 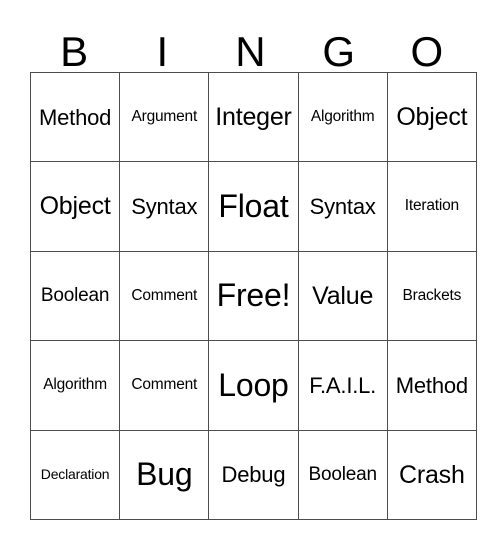 I want to click on bingo-cell-label: Value, so click(x=343, y=295).